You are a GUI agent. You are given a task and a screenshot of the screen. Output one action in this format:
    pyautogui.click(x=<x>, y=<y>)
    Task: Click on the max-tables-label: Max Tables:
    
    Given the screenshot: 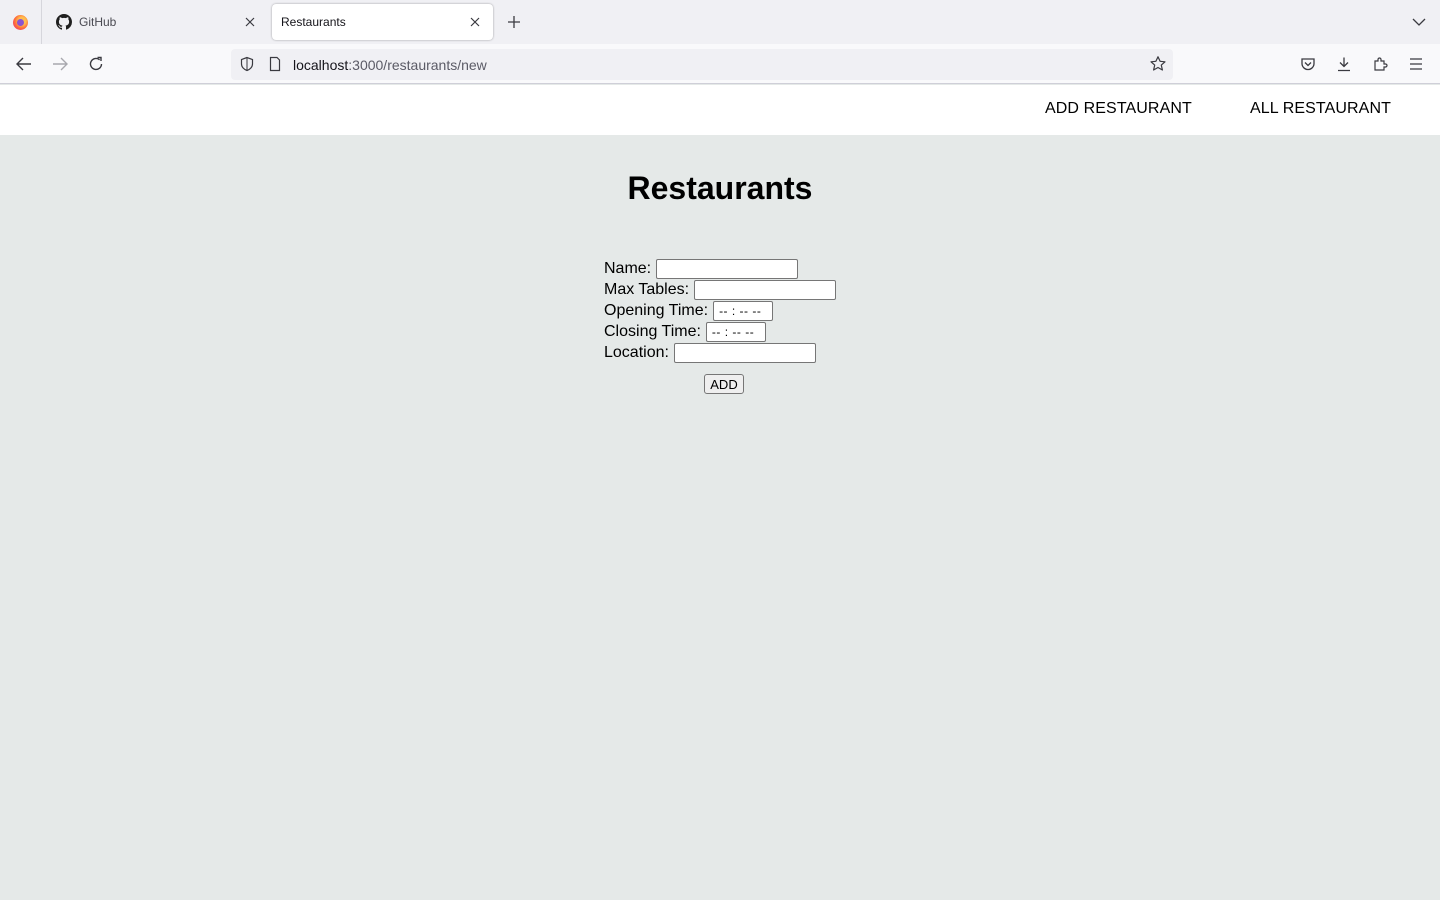 What is the action you would take?
    pyautogui.click(x=647, y=289)
    